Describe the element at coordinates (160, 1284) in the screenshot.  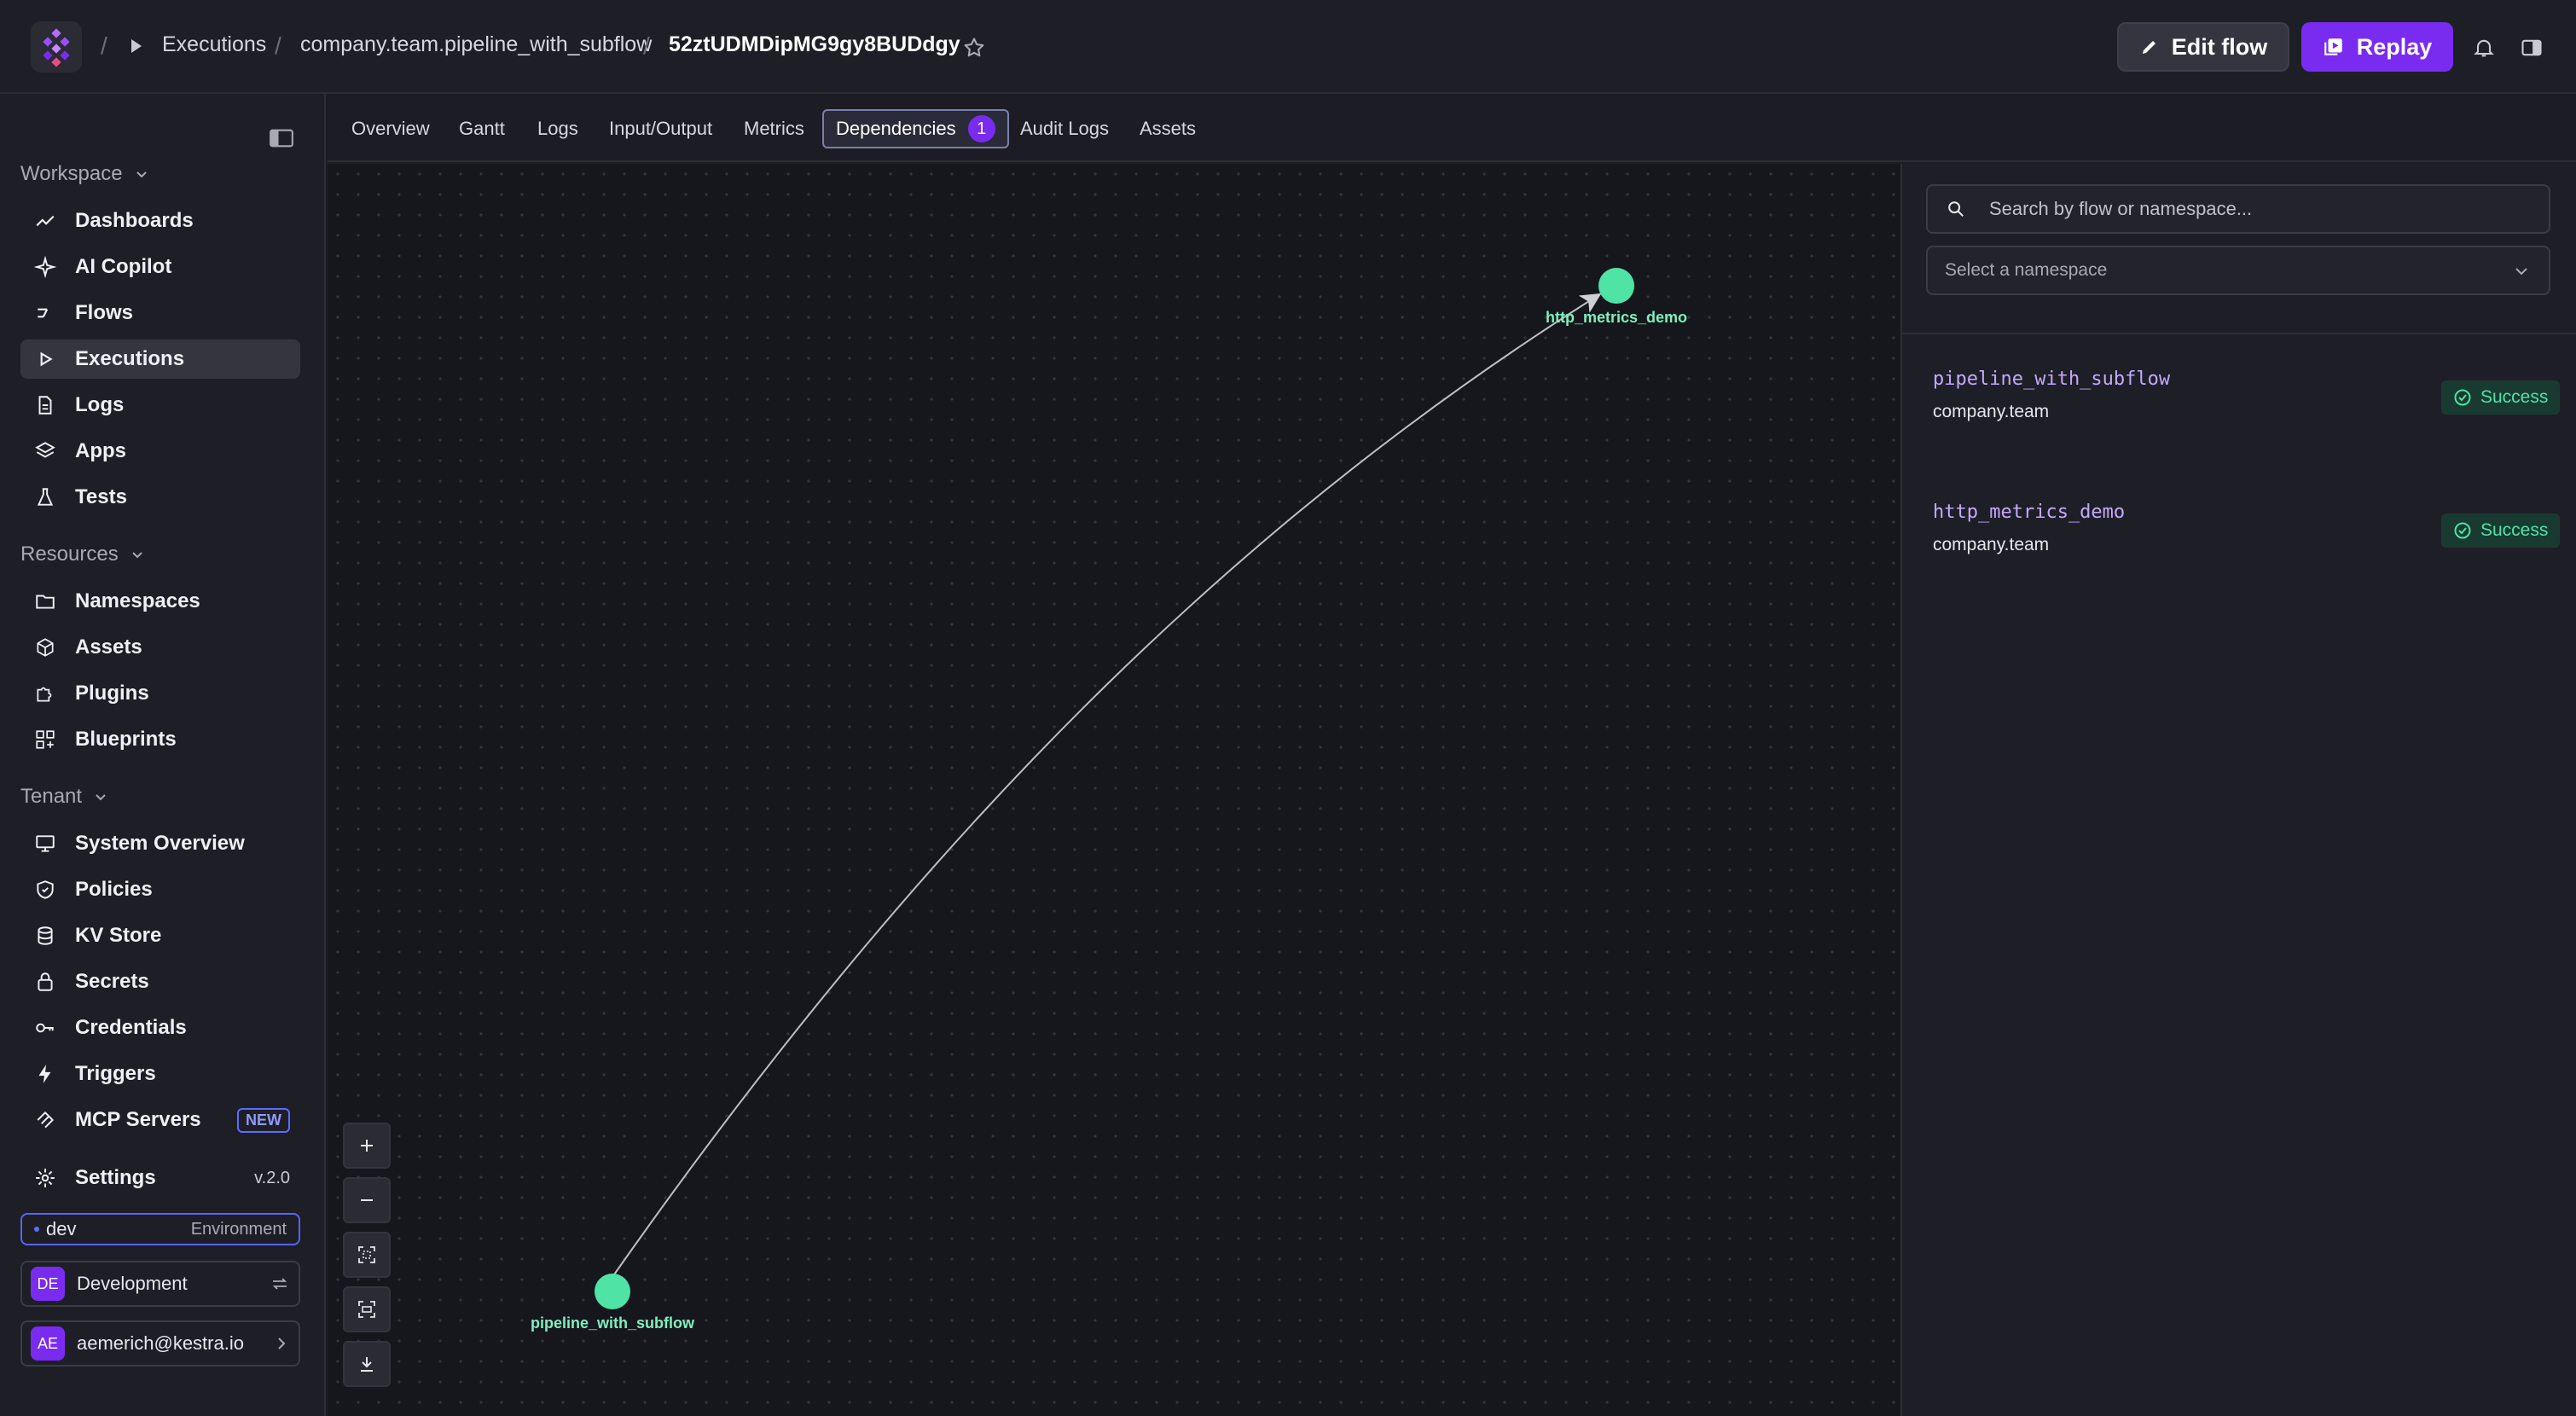
I see `tenant-switcher: DE Development` at that location.